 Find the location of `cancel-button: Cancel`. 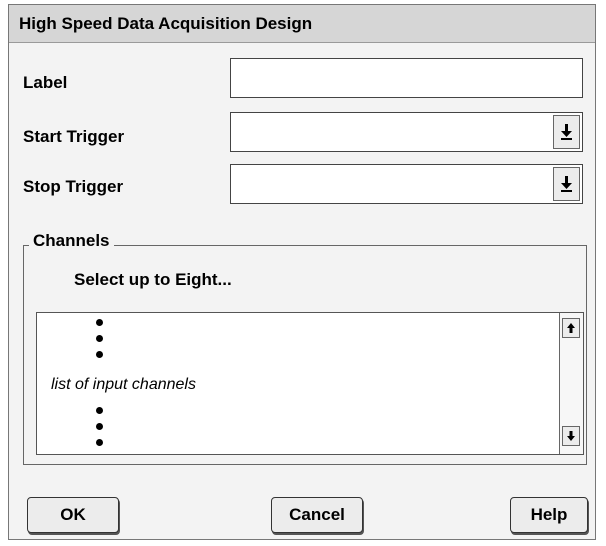

cancel-button: Cancel is located at coordinates (317, 515).